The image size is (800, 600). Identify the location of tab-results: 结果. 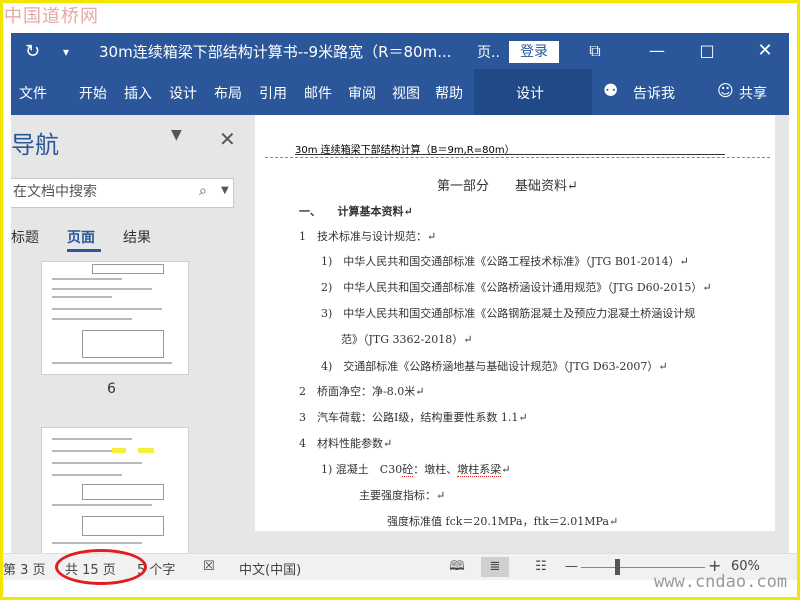
(137, 237).